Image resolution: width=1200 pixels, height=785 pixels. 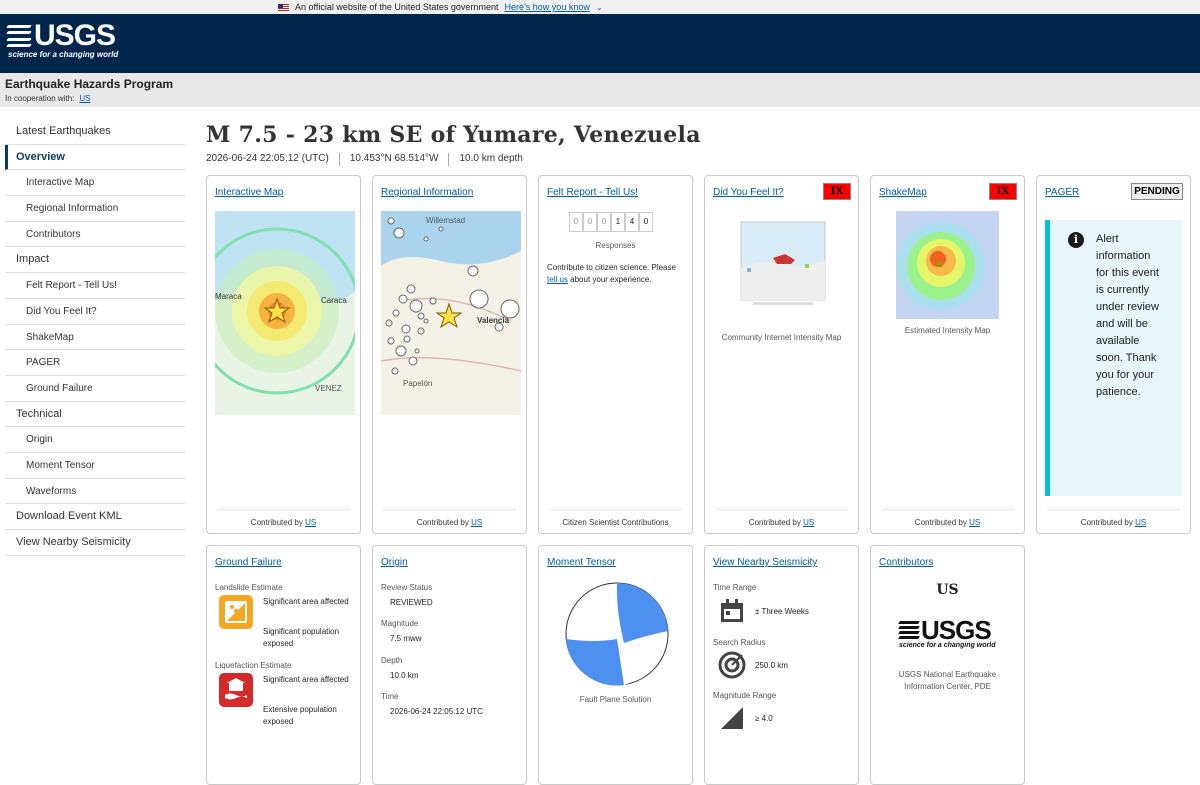 What do you see at coordinates (339, 159) in the screenshot?
I see `divider` at bounding box center [339, 159].